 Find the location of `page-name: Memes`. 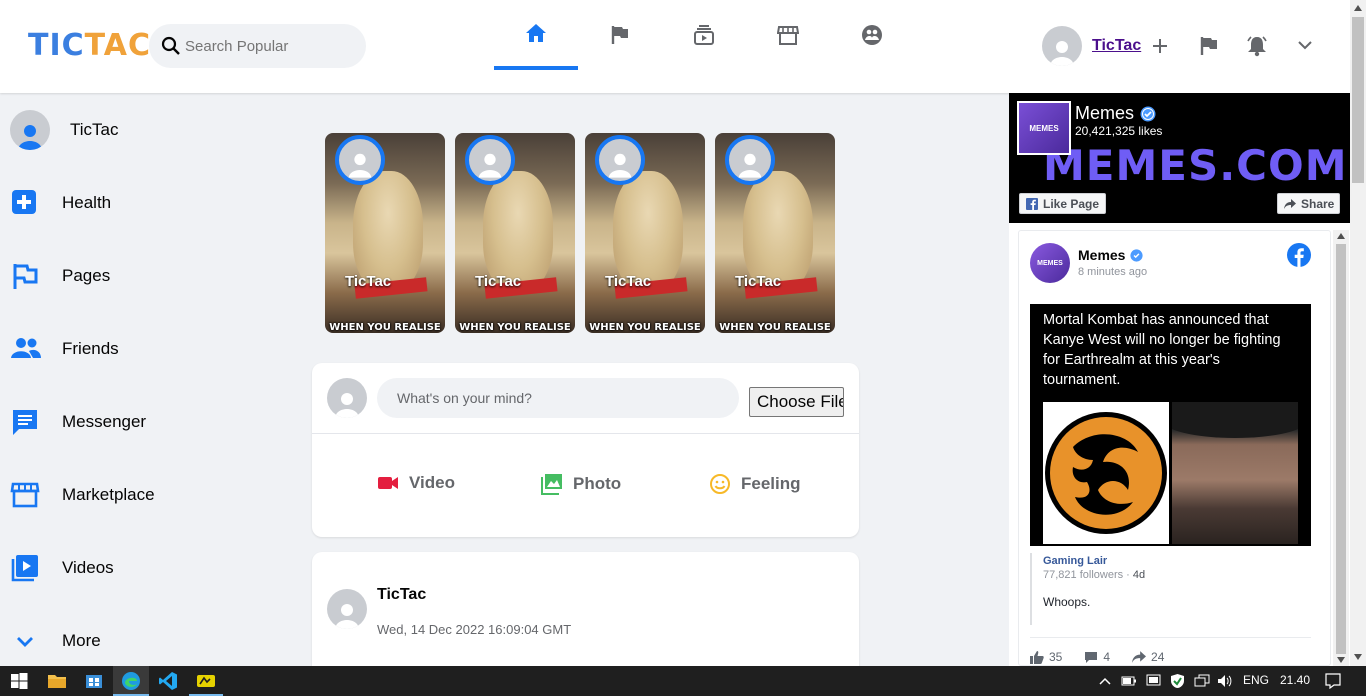

page-name: Memes is located at coordinates (1104, 113).